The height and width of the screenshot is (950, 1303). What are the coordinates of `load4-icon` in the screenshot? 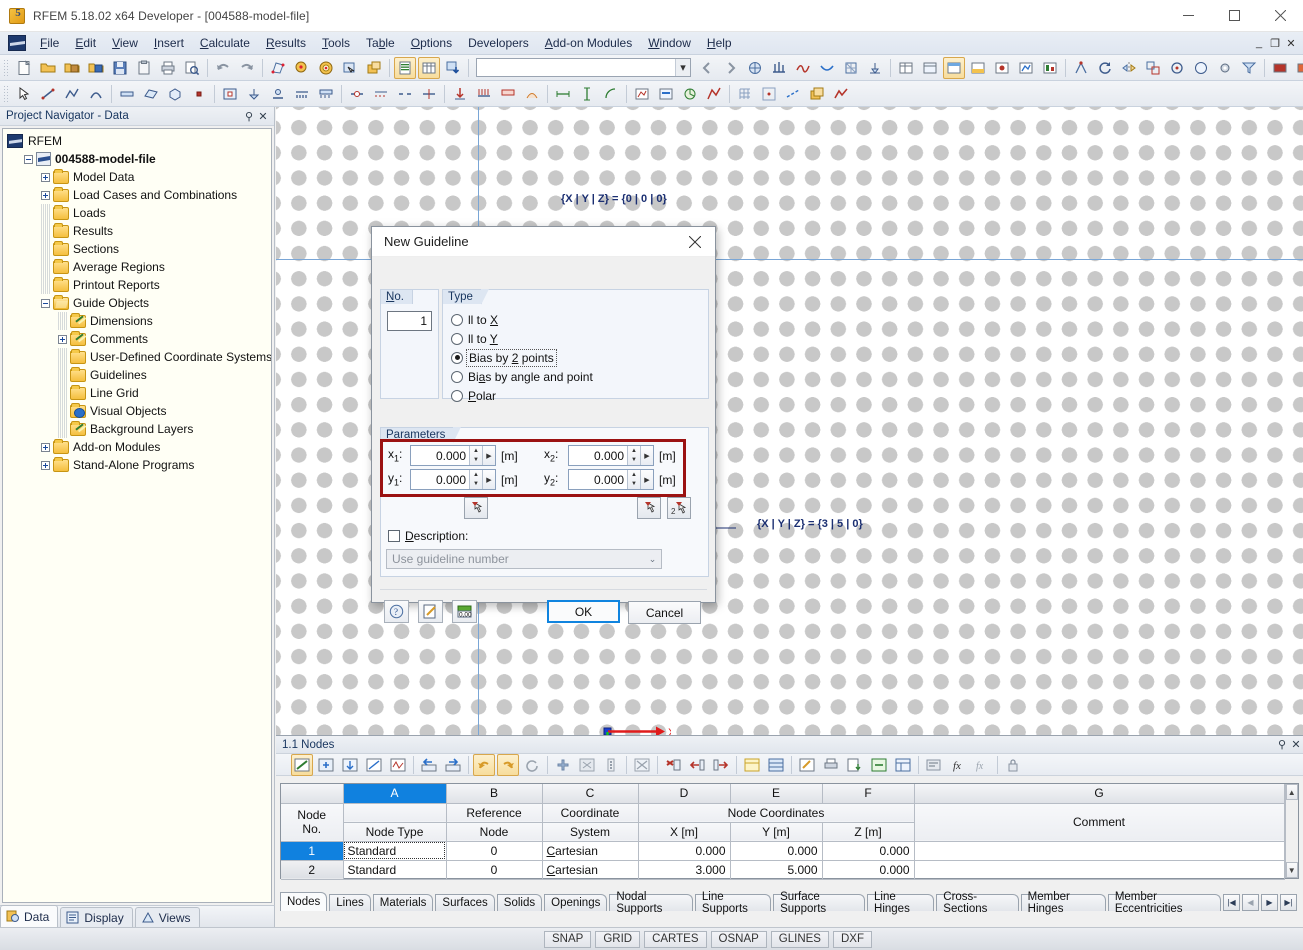 It's located at (532, 94).